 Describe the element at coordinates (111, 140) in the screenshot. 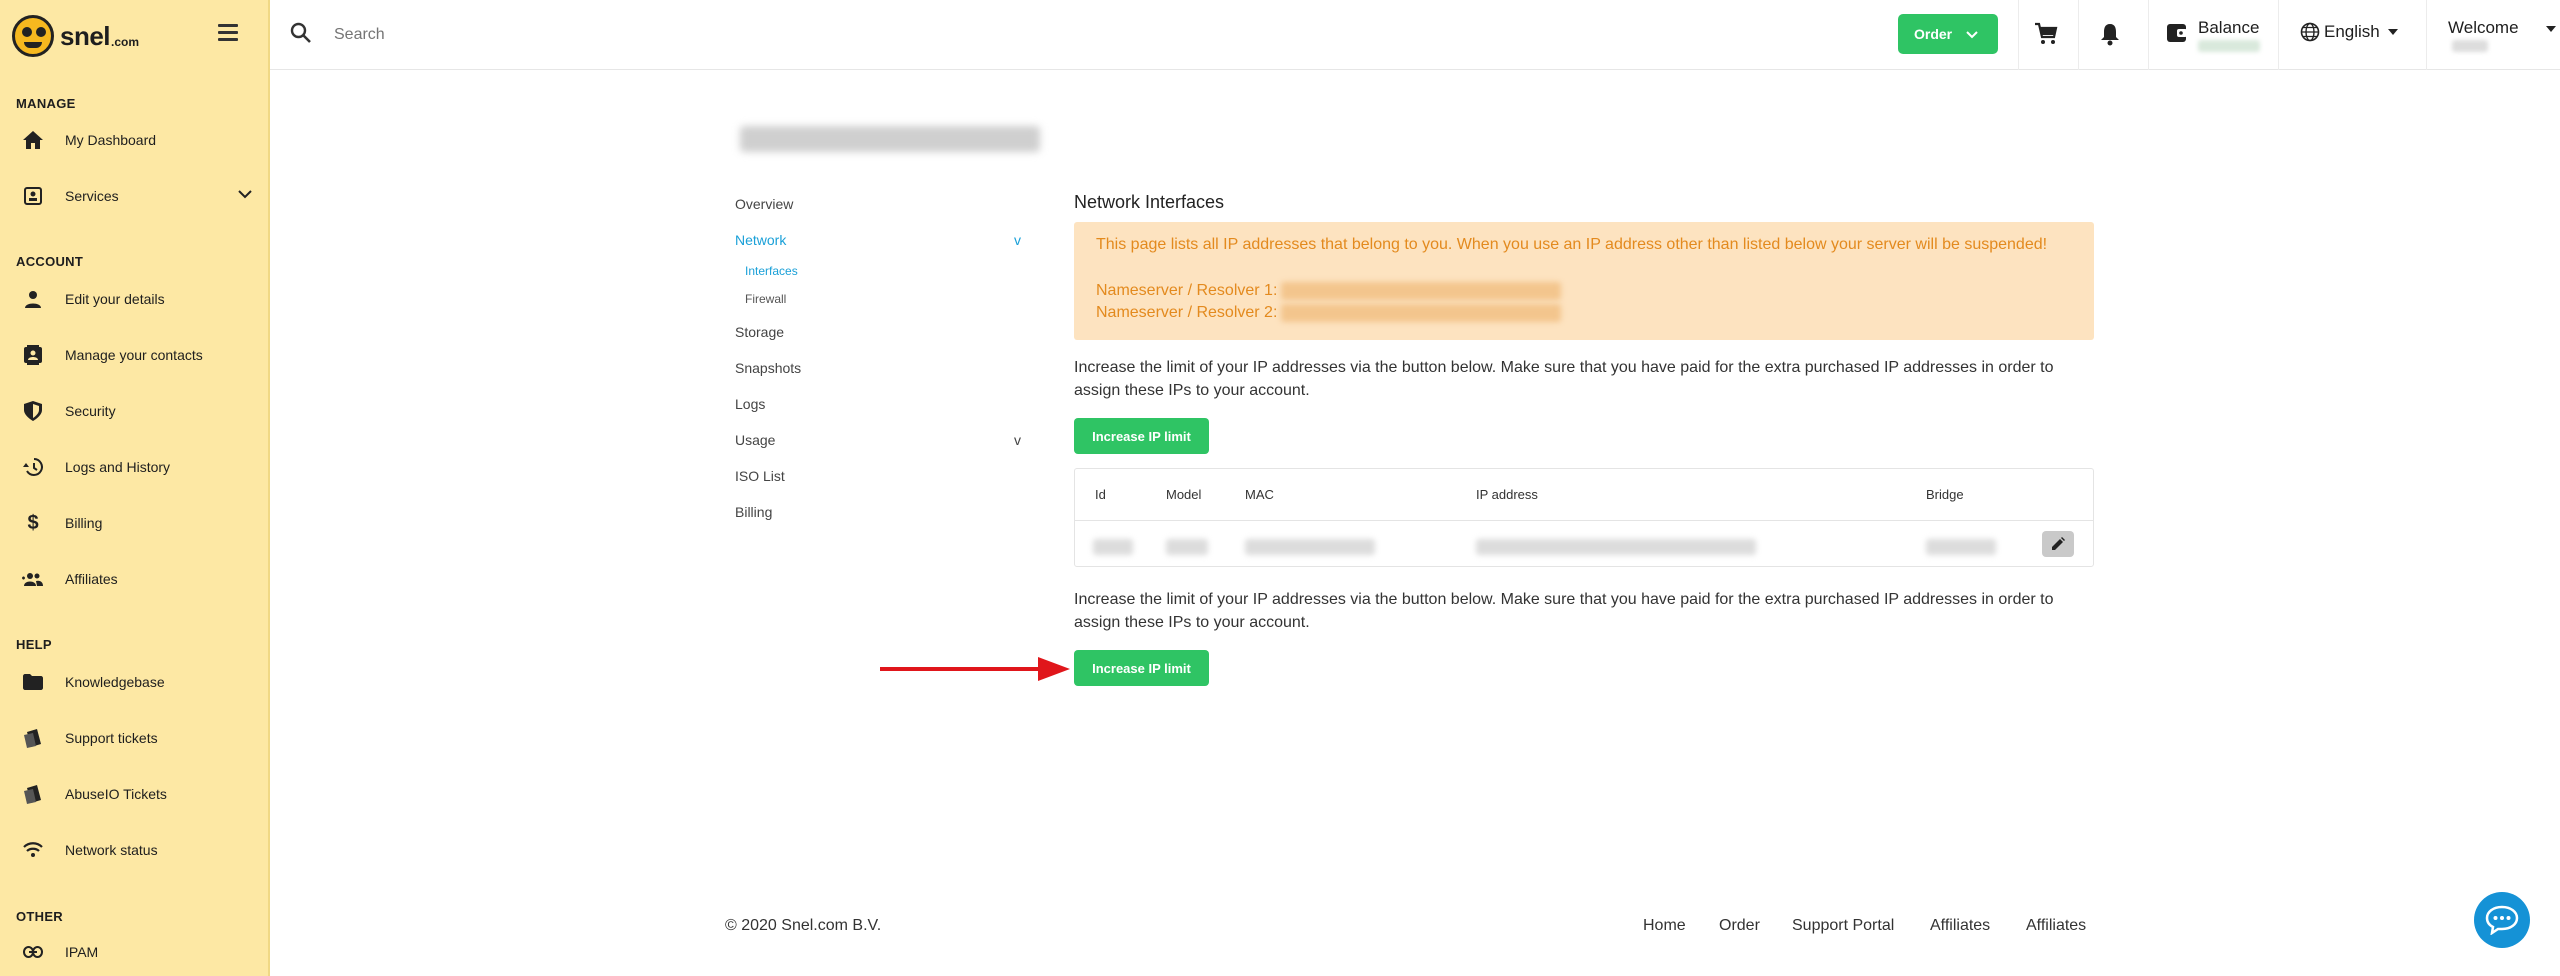

I see `sidebar-item-label: My Dashboard` at that location.